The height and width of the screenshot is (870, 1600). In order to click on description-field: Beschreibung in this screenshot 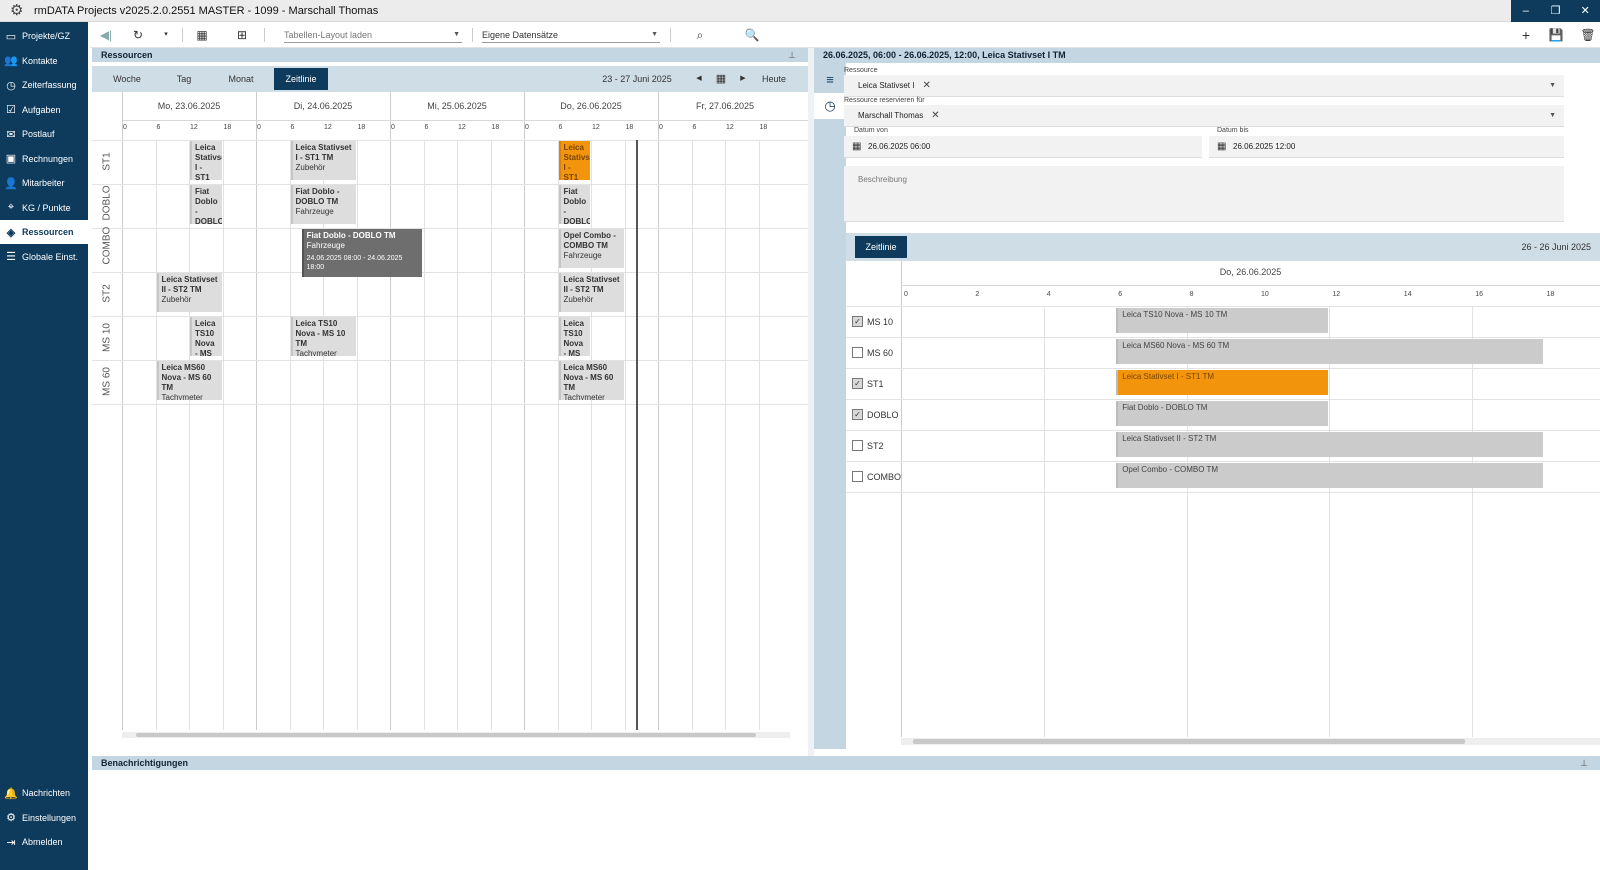, I will do `click(1204, 194)`.